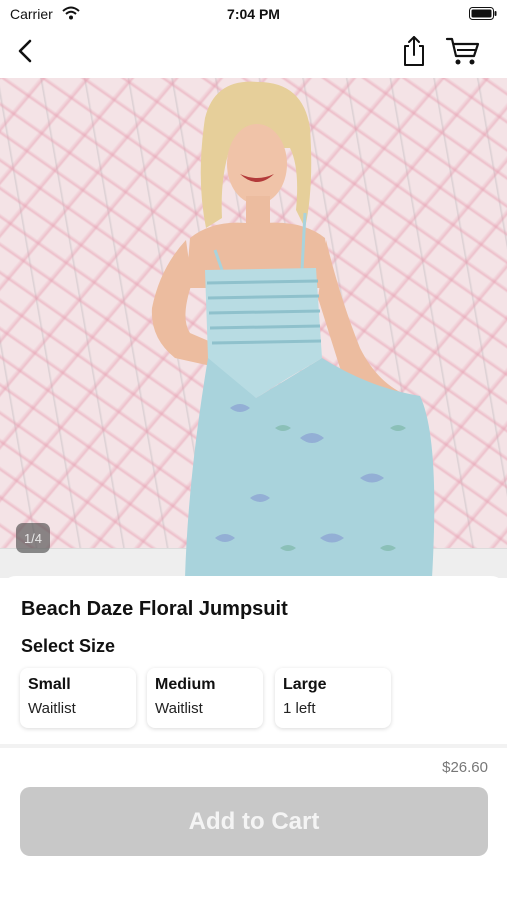 This screenshot has width=507, height=900. I want to click on add-to-cart-button: Add to Cart, so click(254, 821).